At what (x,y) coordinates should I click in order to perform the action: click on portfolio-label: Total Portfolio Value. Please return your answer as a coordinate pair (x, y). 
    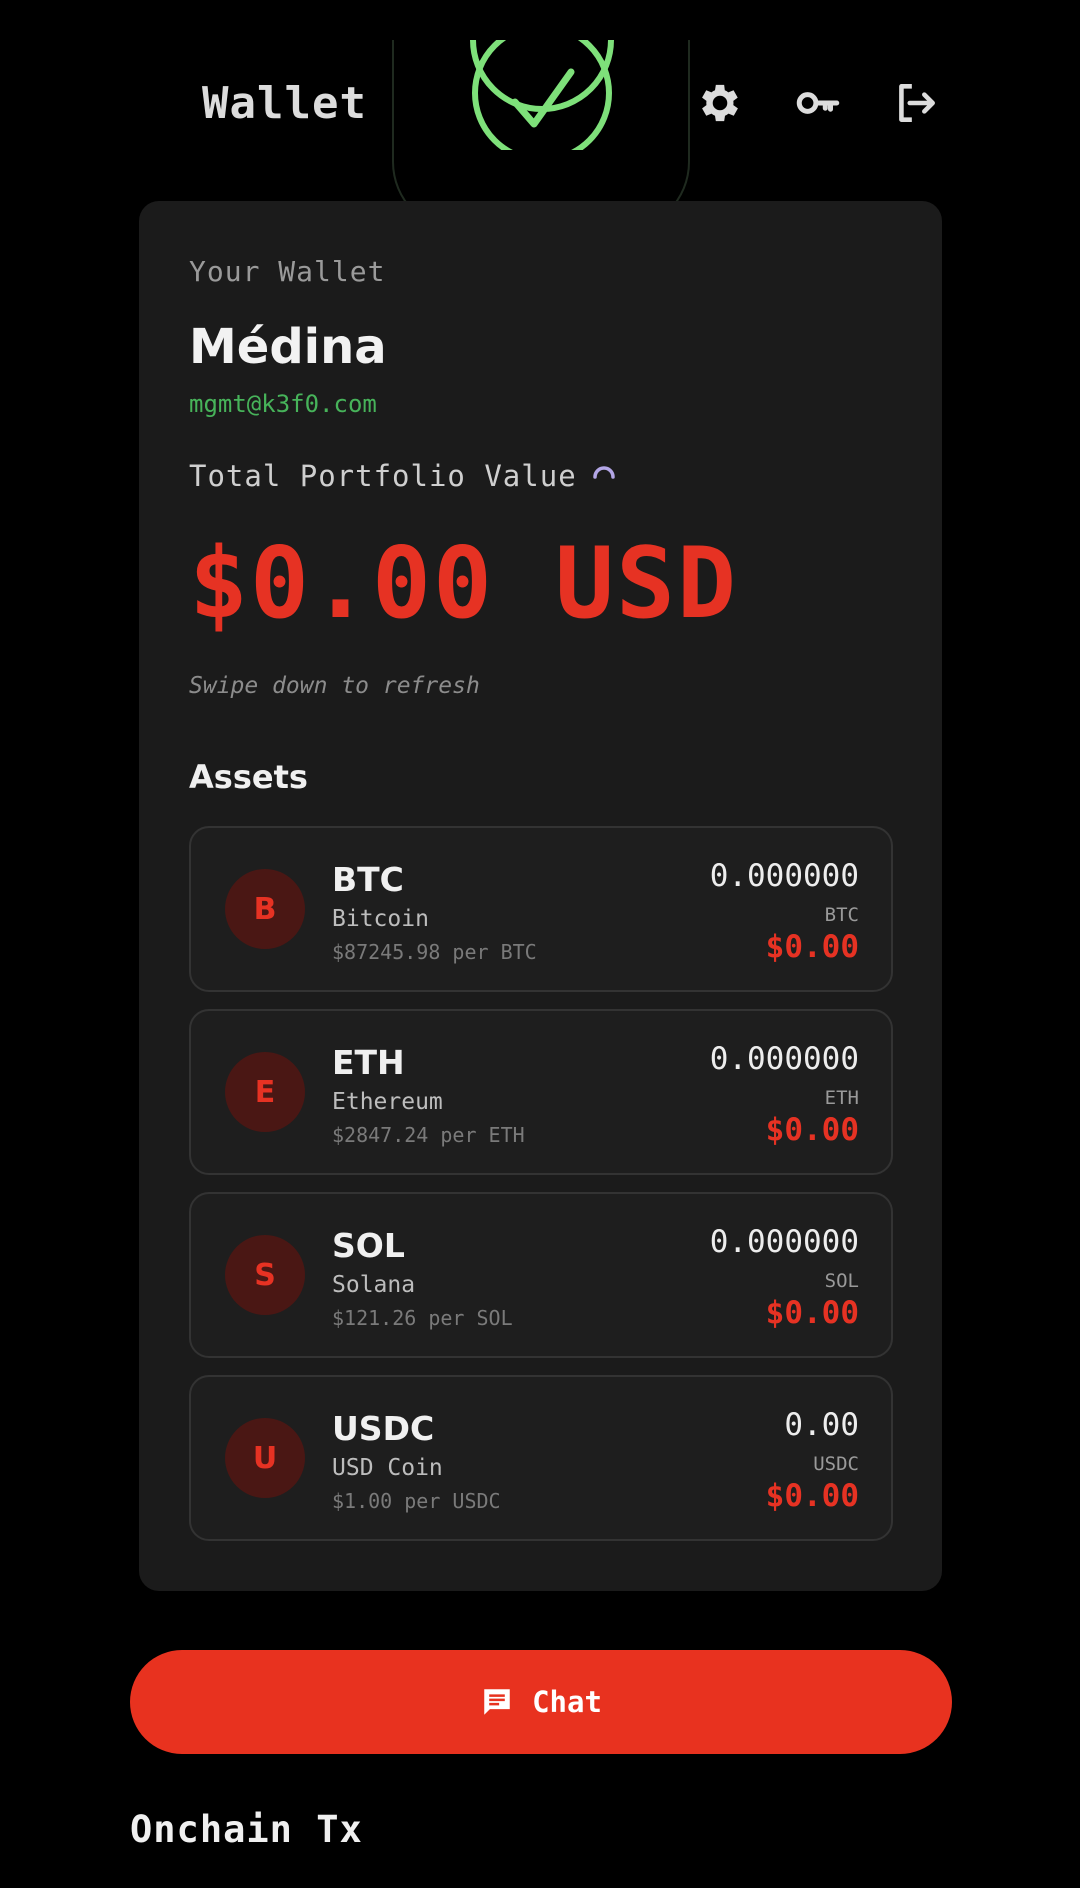
    Looking at the image, I should click on (383, 476).